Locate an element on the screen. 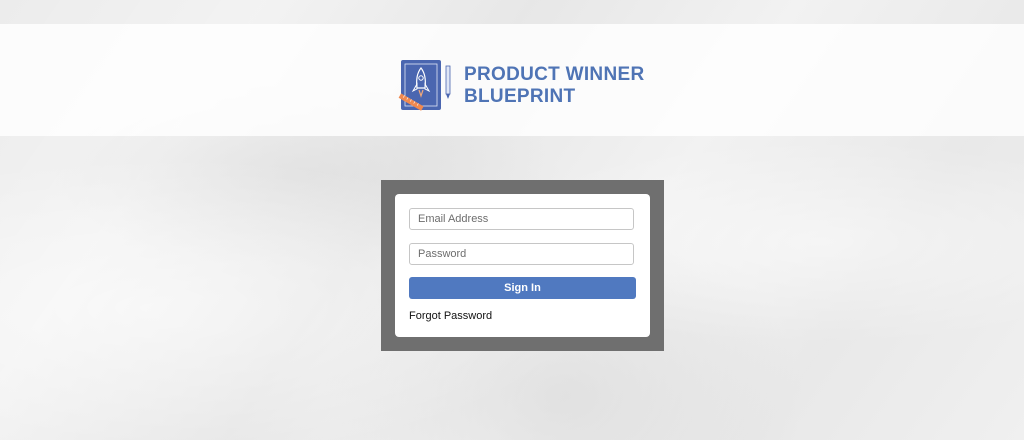 The height and width of the screenshot is (440, 1024). sign-in-button: Sign In is located at coordinates (522, 288).